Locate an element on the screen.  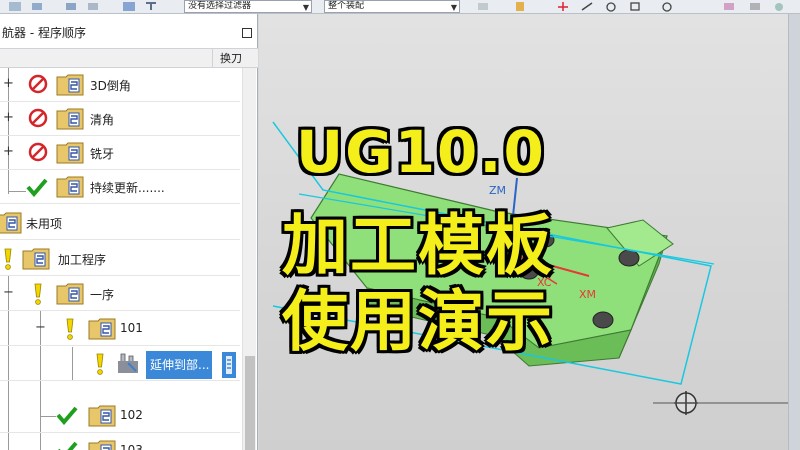
axis-label-zm: ZM is located at coordinates (497, 190).